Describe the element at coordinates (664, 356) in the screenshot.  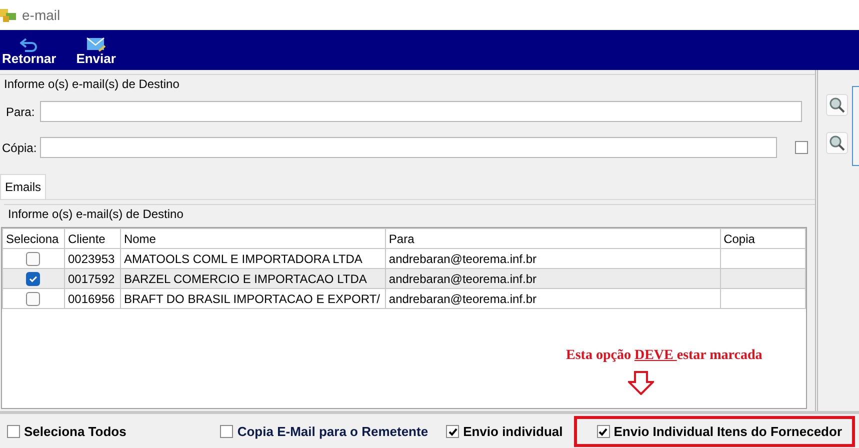
I see `annotation-text: Esta opção DEVE estar marcada` at that location.